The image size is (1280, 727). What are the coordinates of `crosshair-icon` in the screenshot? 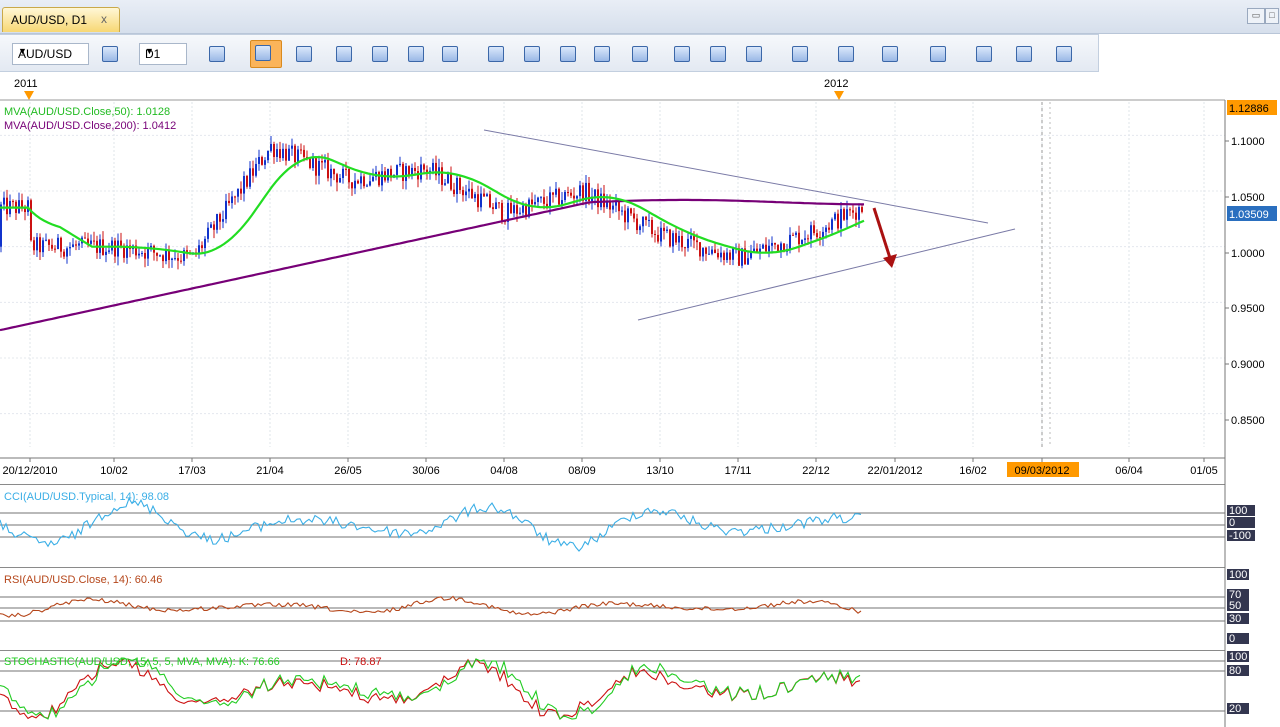 It's located at (495, 53).